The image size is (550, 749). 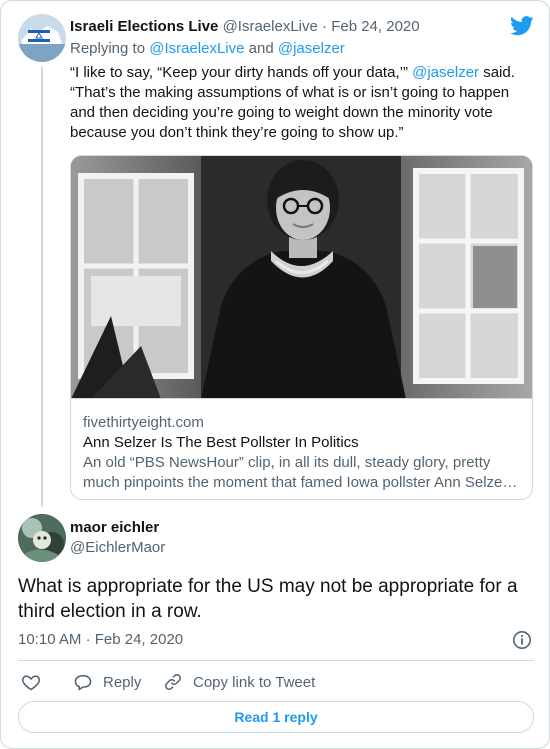 I want to click on replying-label: Replying to, so click(x=108, y=48).